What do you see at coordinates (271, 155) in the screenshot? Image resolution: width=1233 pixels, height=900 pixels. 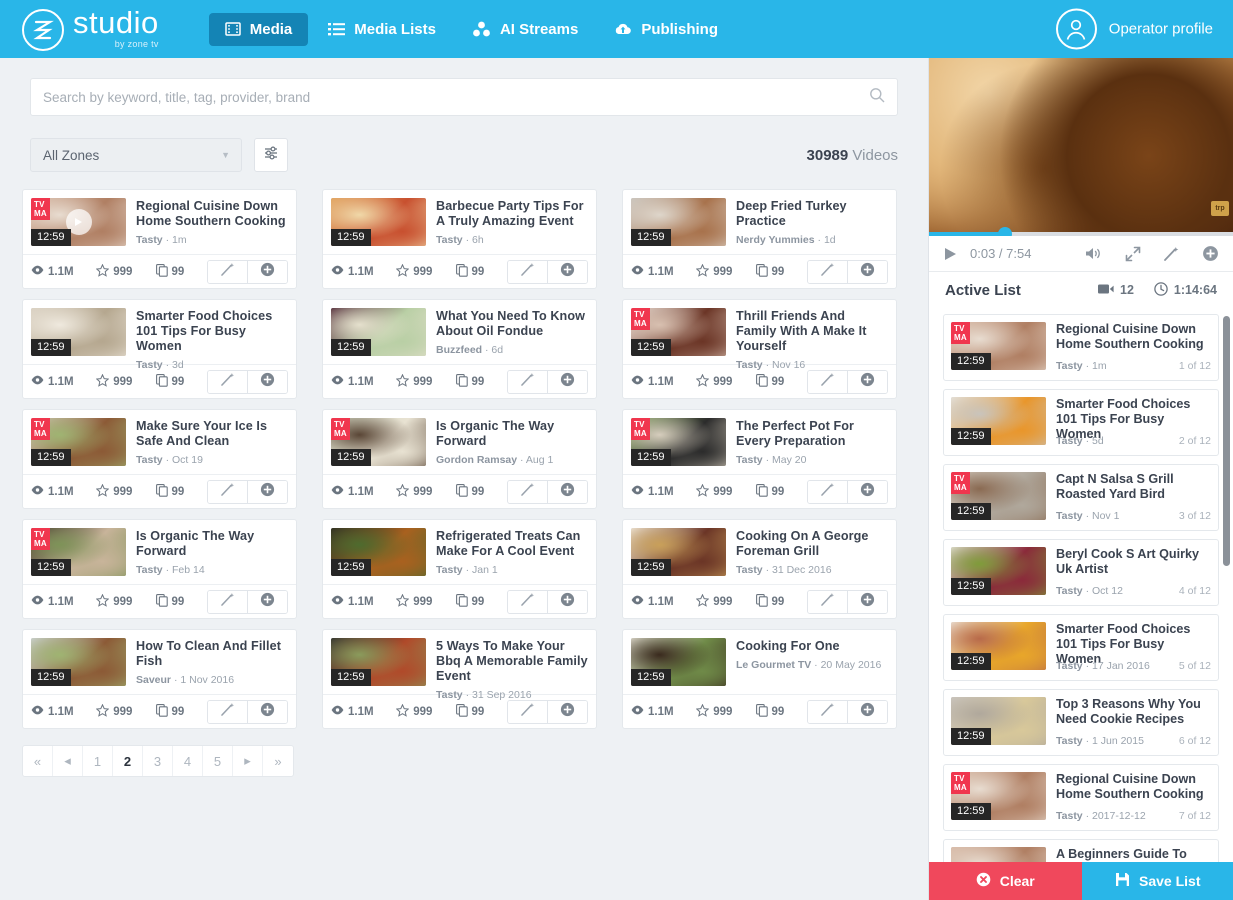 I see `advanced-filter-button` at bounding box center [271, 155].